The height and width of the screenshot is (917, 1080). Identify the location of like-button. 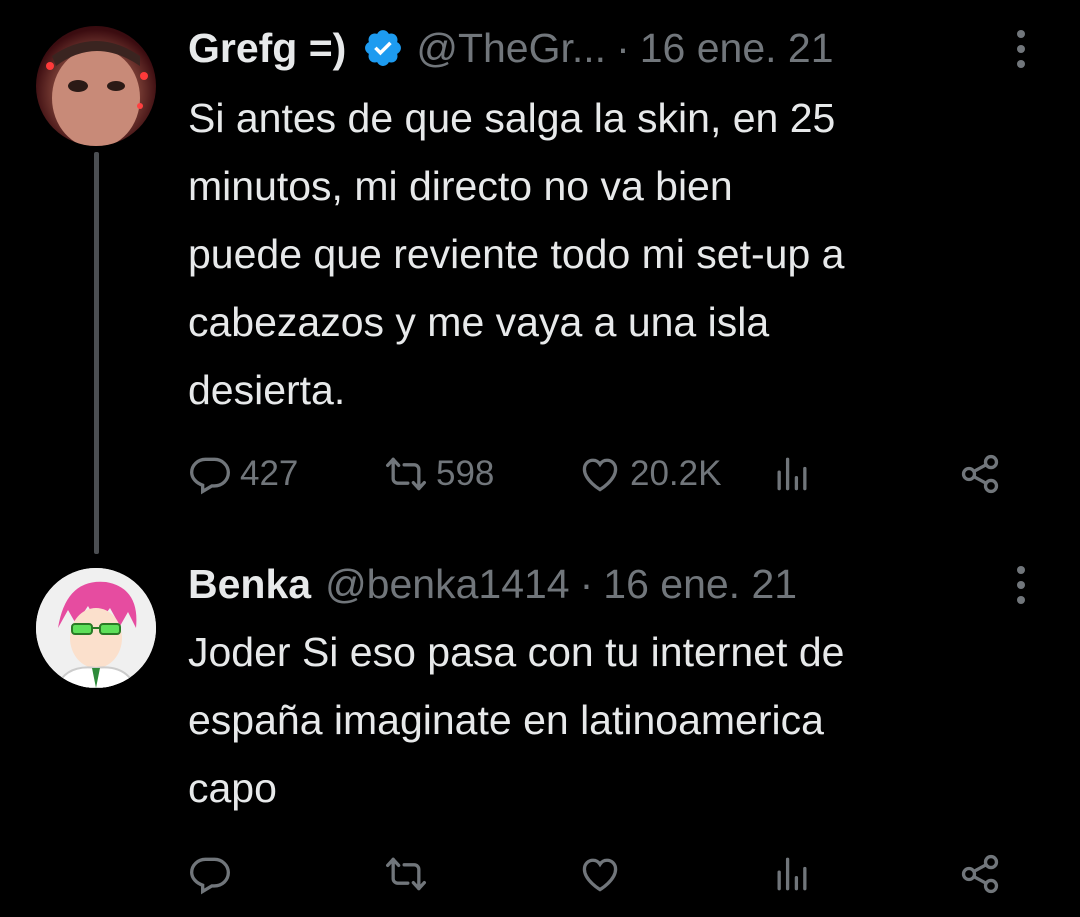
(604, 874).